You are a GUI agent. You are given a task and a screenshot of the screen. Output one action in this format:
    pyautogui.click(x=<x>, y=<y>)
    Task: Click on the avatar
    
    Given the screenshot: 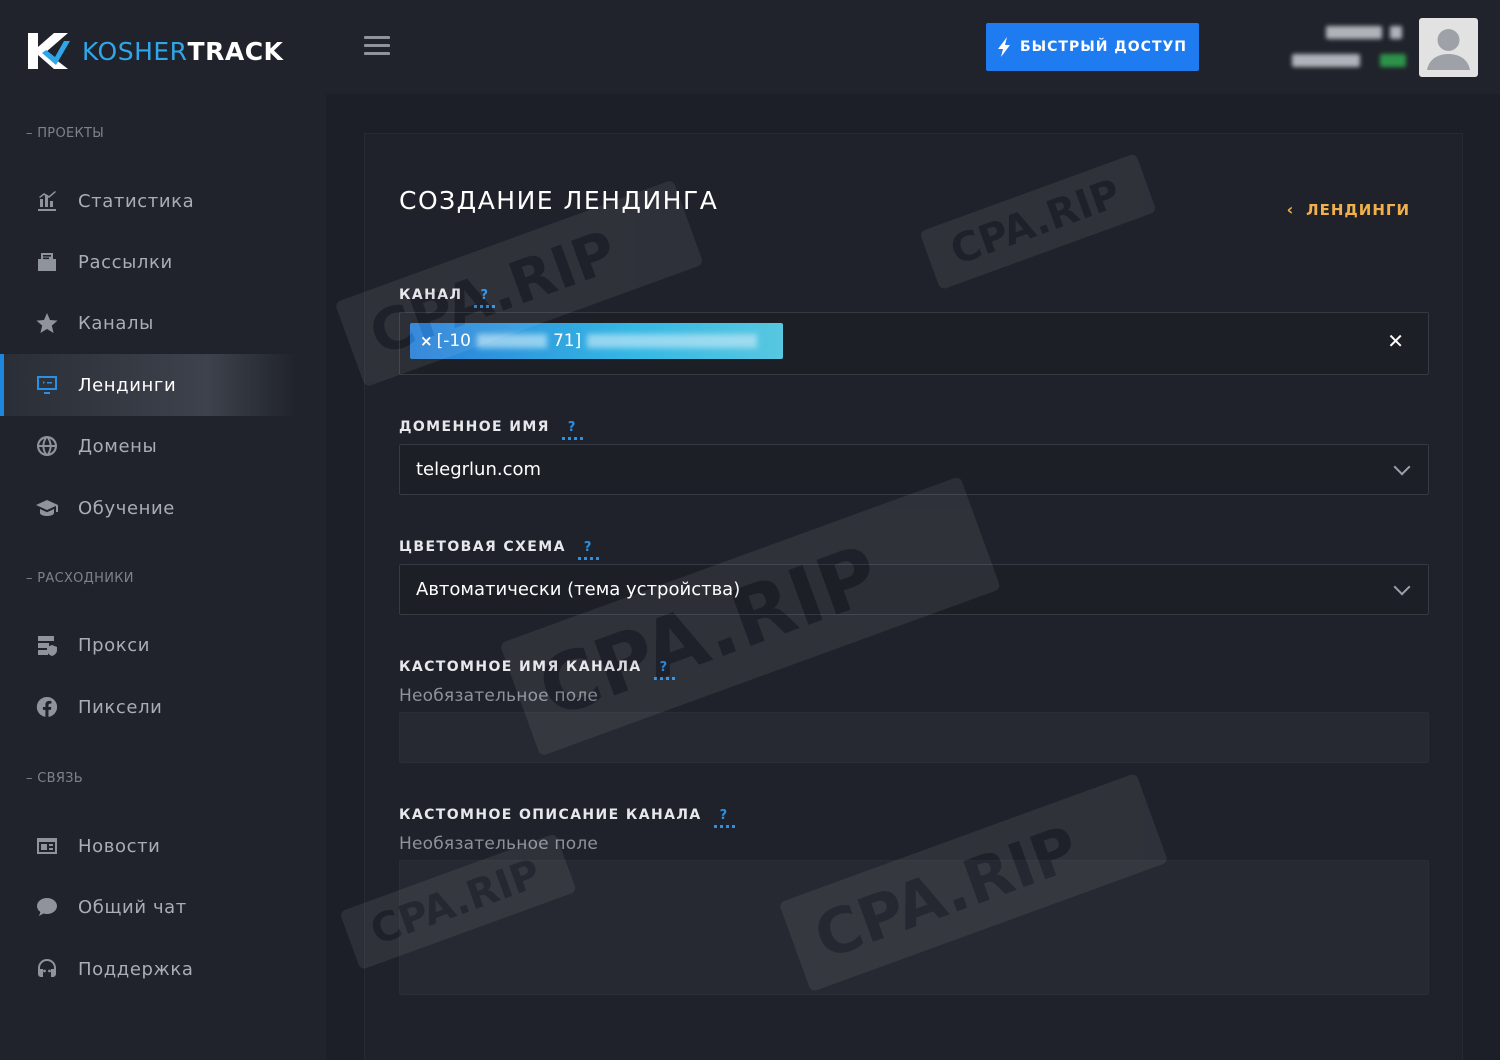 What is the action you would take?
    pyautogui.click(x=1448, y=47)
    